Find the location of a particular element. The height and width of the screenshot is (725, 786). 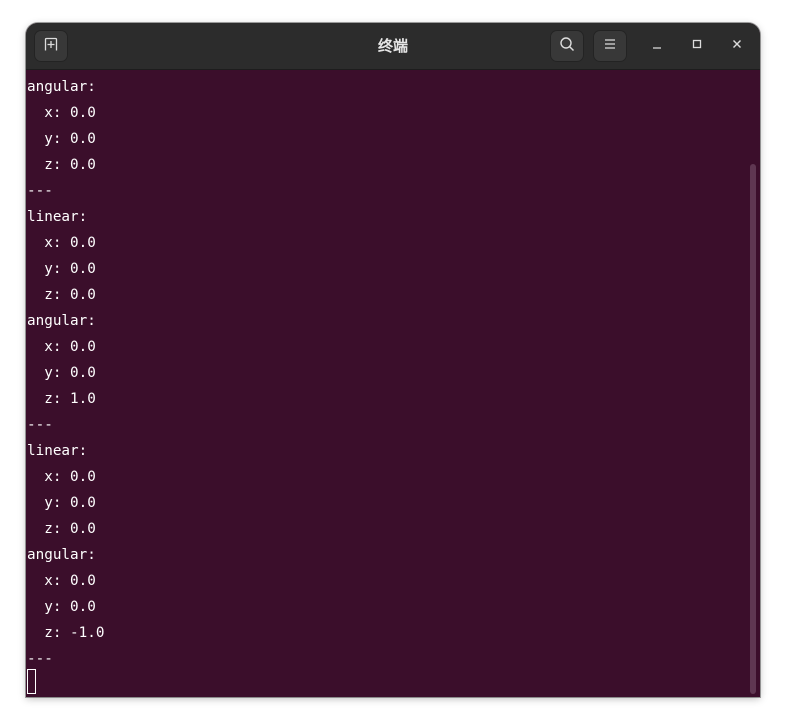

close-icon is located at coordinates (737, 46).